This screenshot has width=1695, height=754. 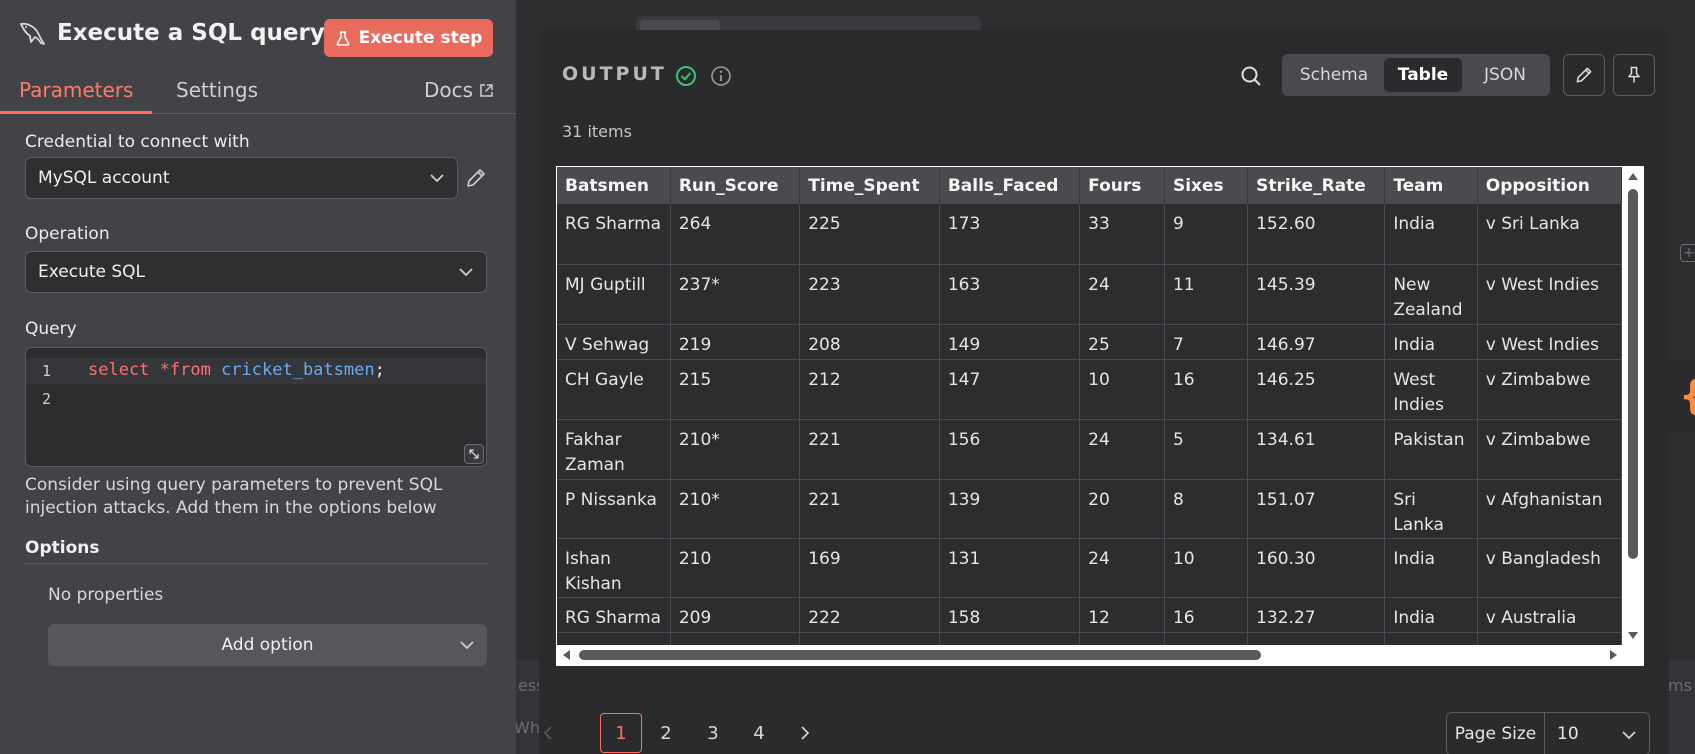 I want to click on scroll-up-arrow-icon, so click(x=1633, y=176).